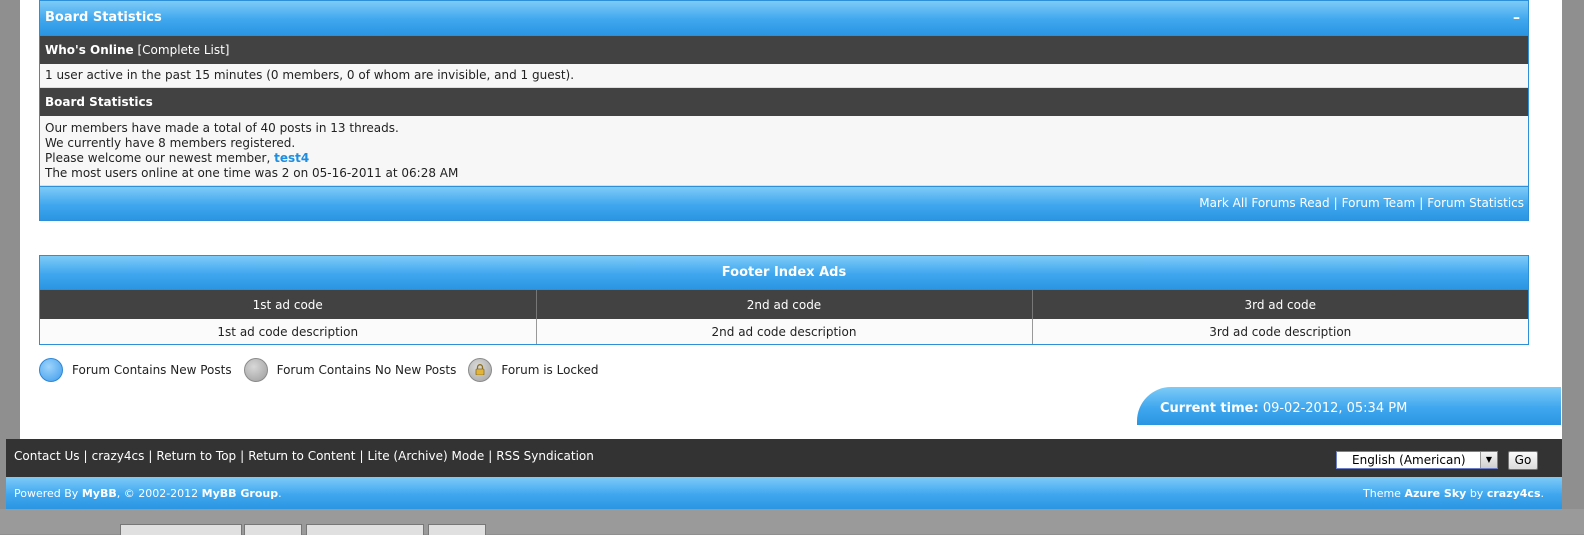  Describe the element at coordinates (1476, 493) in the screenshot. I see `theme-by: by` at that location.